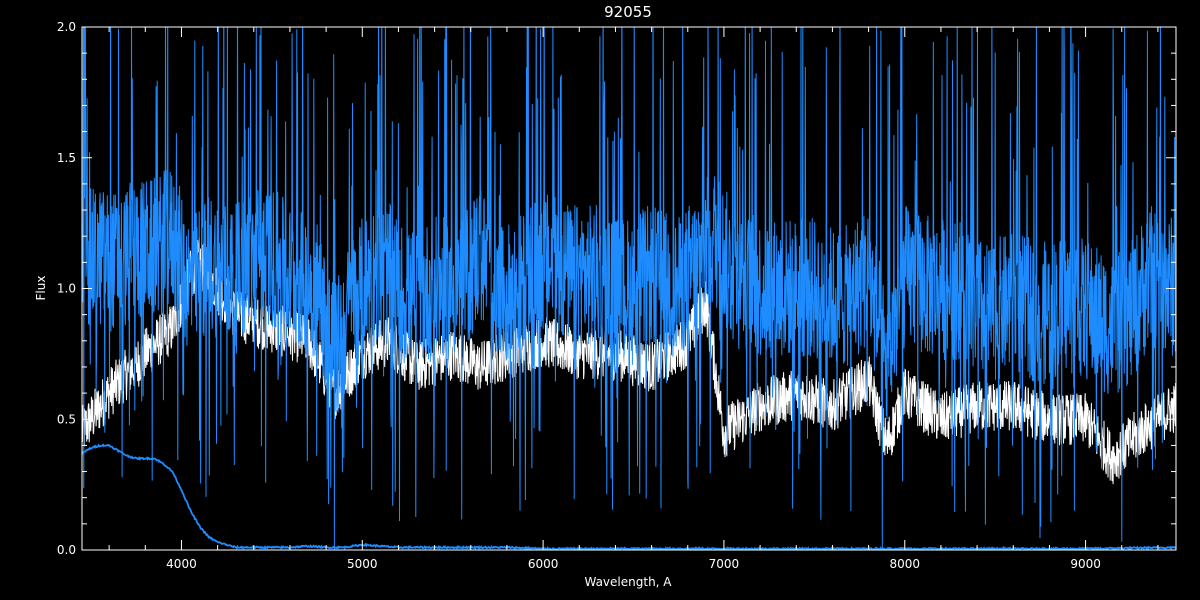 The image size is (1200, 600). I want to click on y-tick-label: 1.0, so click(66, 289).